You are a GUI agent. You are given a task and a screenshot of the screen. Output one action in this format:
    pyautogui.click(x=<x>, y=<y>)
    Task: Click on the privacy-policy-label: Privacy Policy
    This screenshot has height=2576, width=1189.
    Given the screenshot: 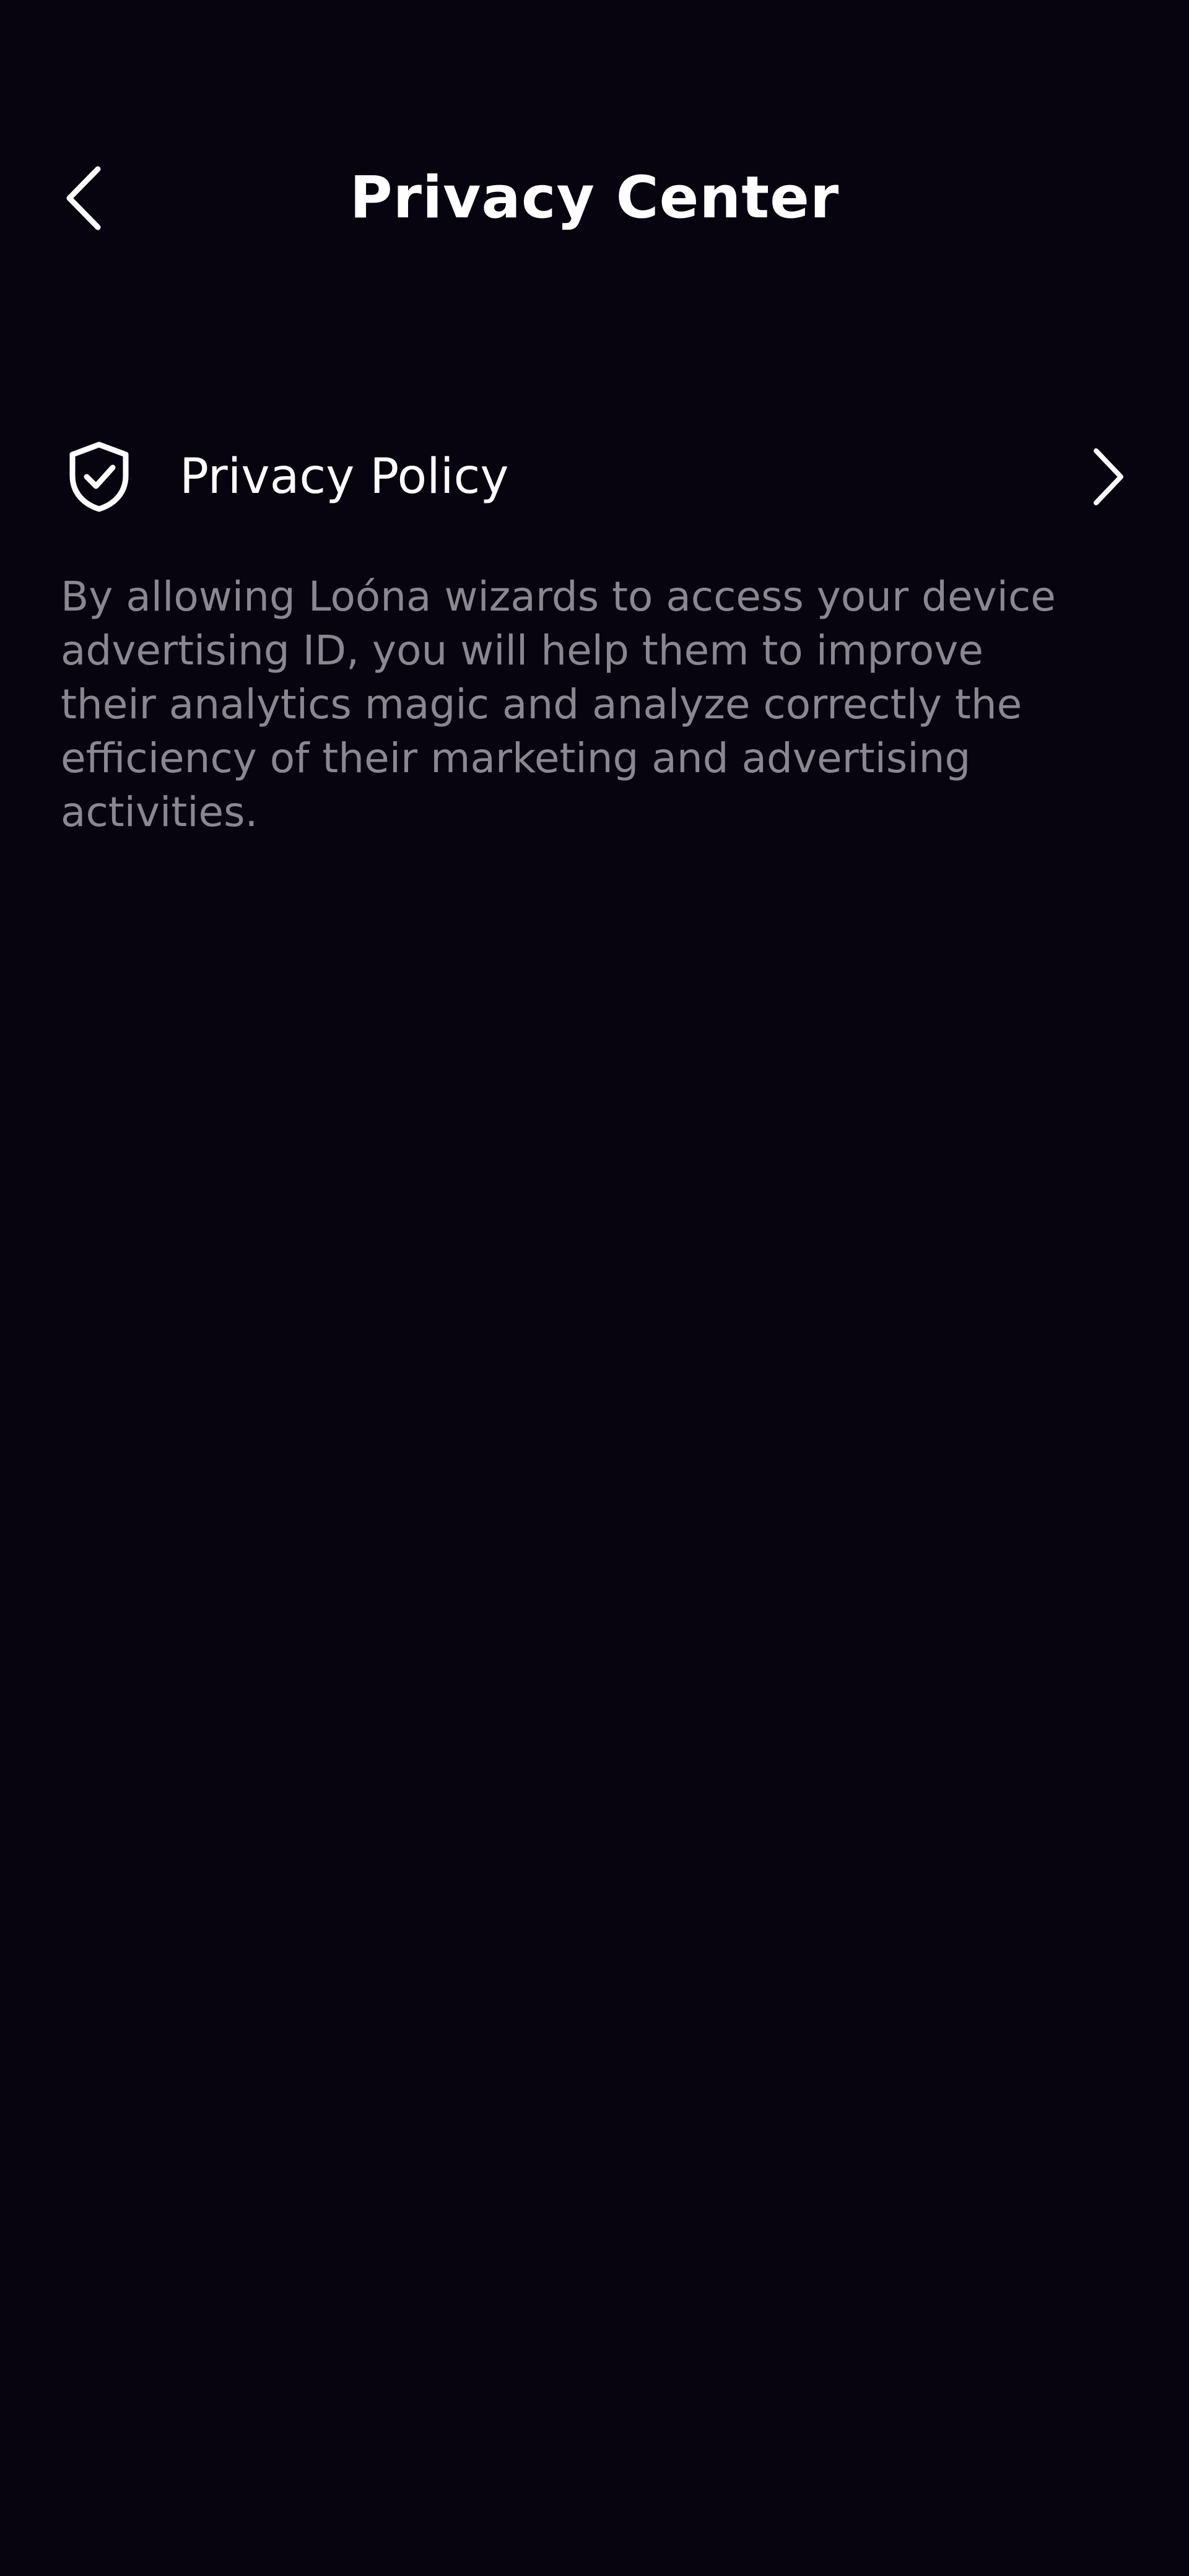 What is the action you would take?
    pyautogui.click(x=345, y=477)
    